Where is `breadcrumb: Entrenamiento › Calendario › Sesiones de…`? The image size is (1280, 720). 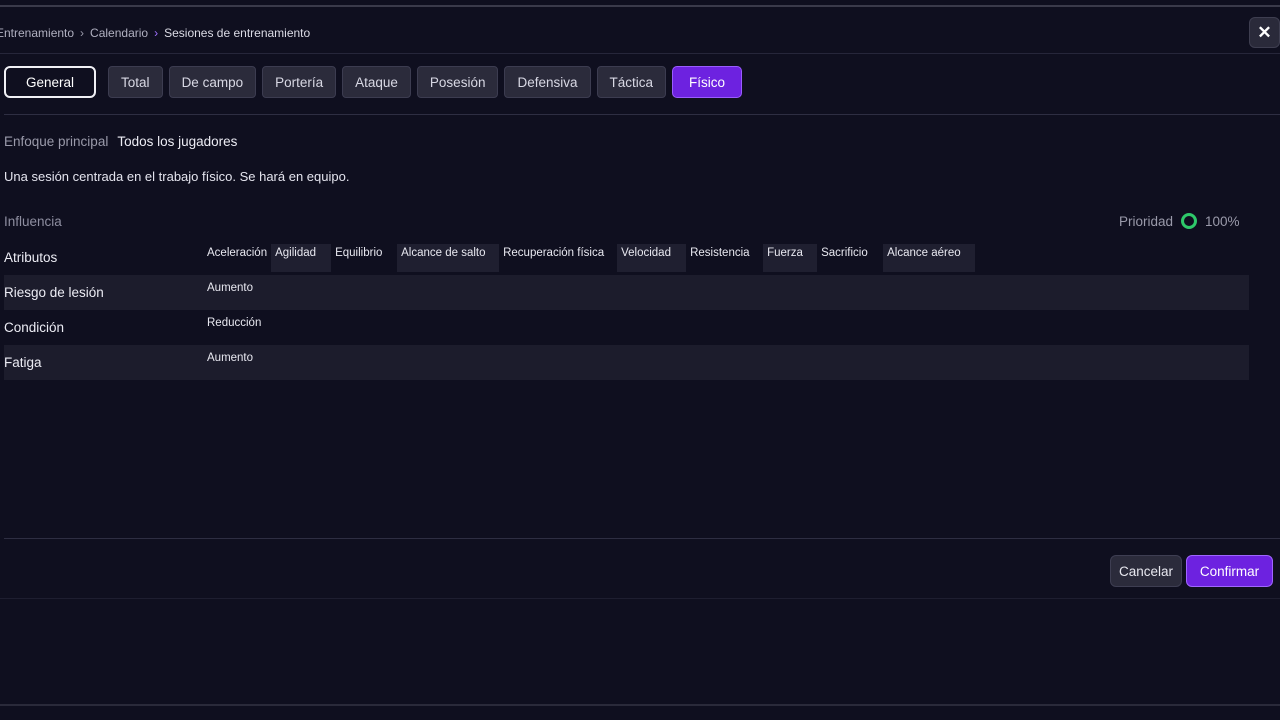 breadcrumb: Entrenamiento › Calendario › Sesiones de… is located at coordinates (155, 33).